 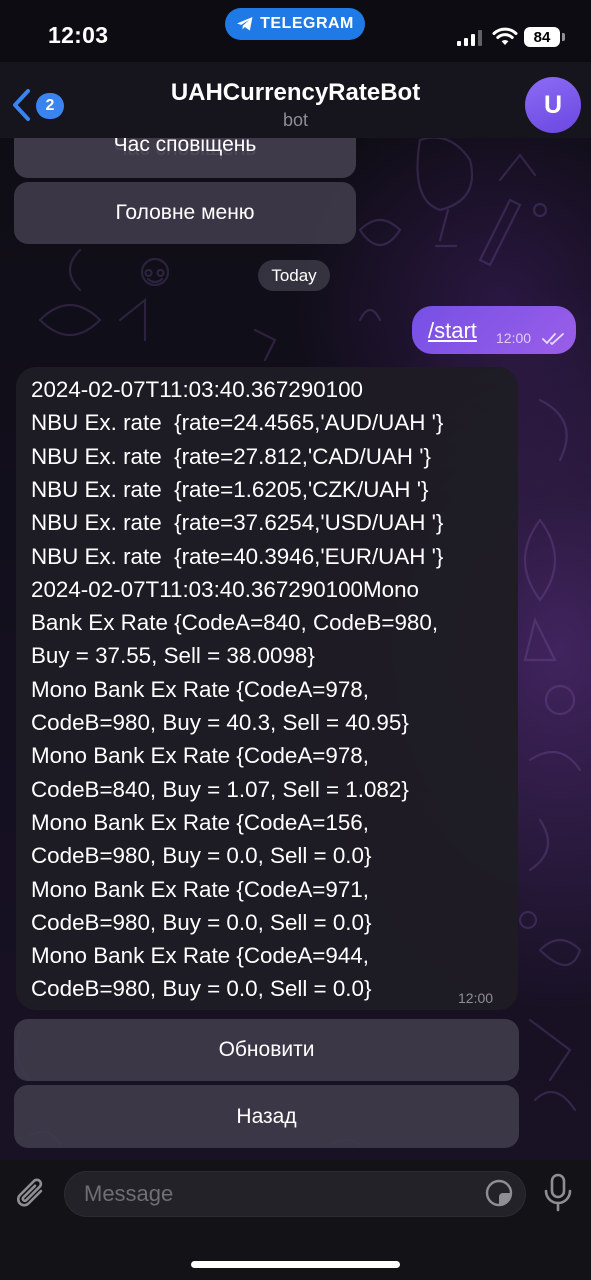 What do you see at coordinates (235, 622) in the screenshot?
I see `message-line: Bank Ex Rate {CodeA=840, CodeB=980,` at bounding box center [235, 622].